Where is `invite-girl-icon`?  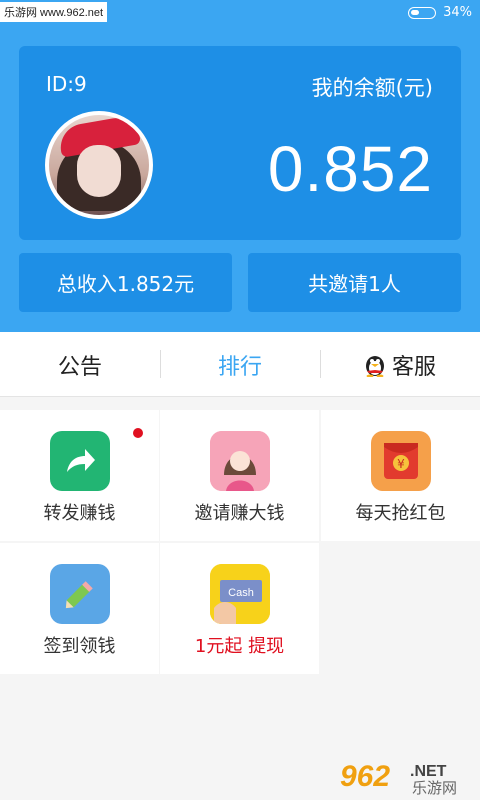 invite-girl-icon is located at coordinates (239, 461).